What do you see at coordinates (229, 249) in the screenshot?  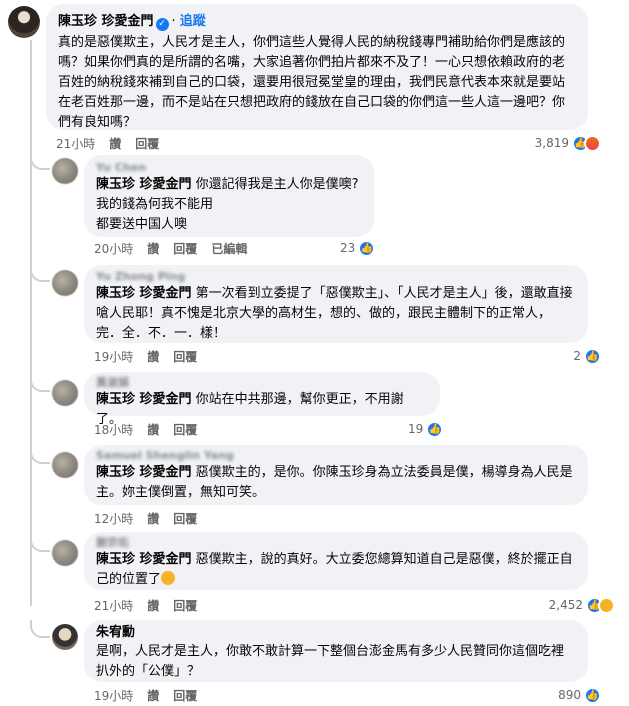 I see `edited-label: 已編輯` at bounding box center [229, 249].